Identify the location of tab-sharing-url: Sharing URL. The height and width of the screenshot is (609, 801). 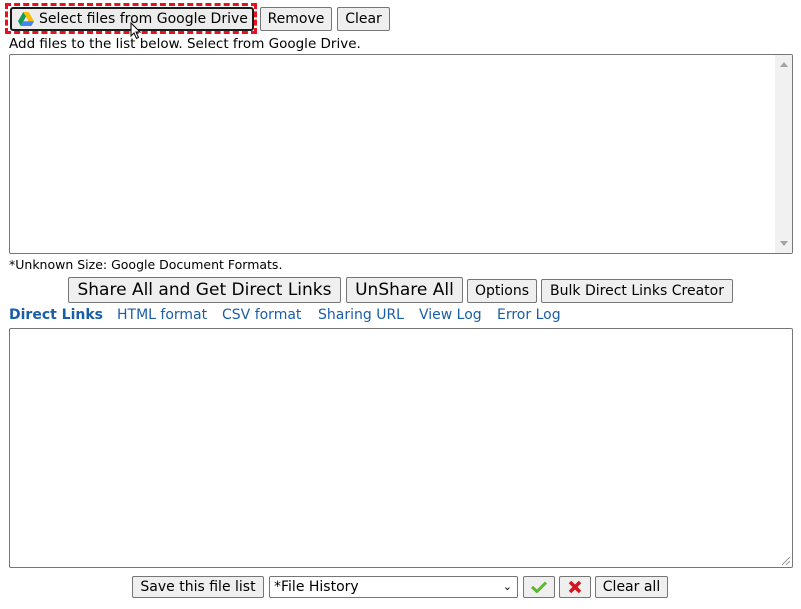
(361, 315).